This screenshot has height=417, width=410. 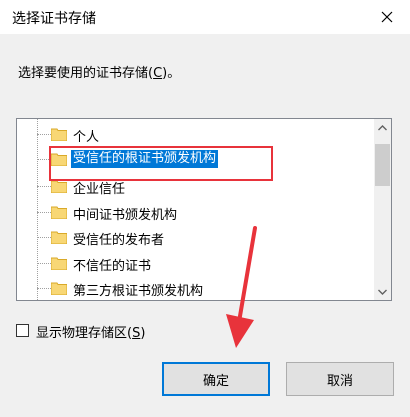 I want to click on ok-button: 确定, so click(x=216, y=379).